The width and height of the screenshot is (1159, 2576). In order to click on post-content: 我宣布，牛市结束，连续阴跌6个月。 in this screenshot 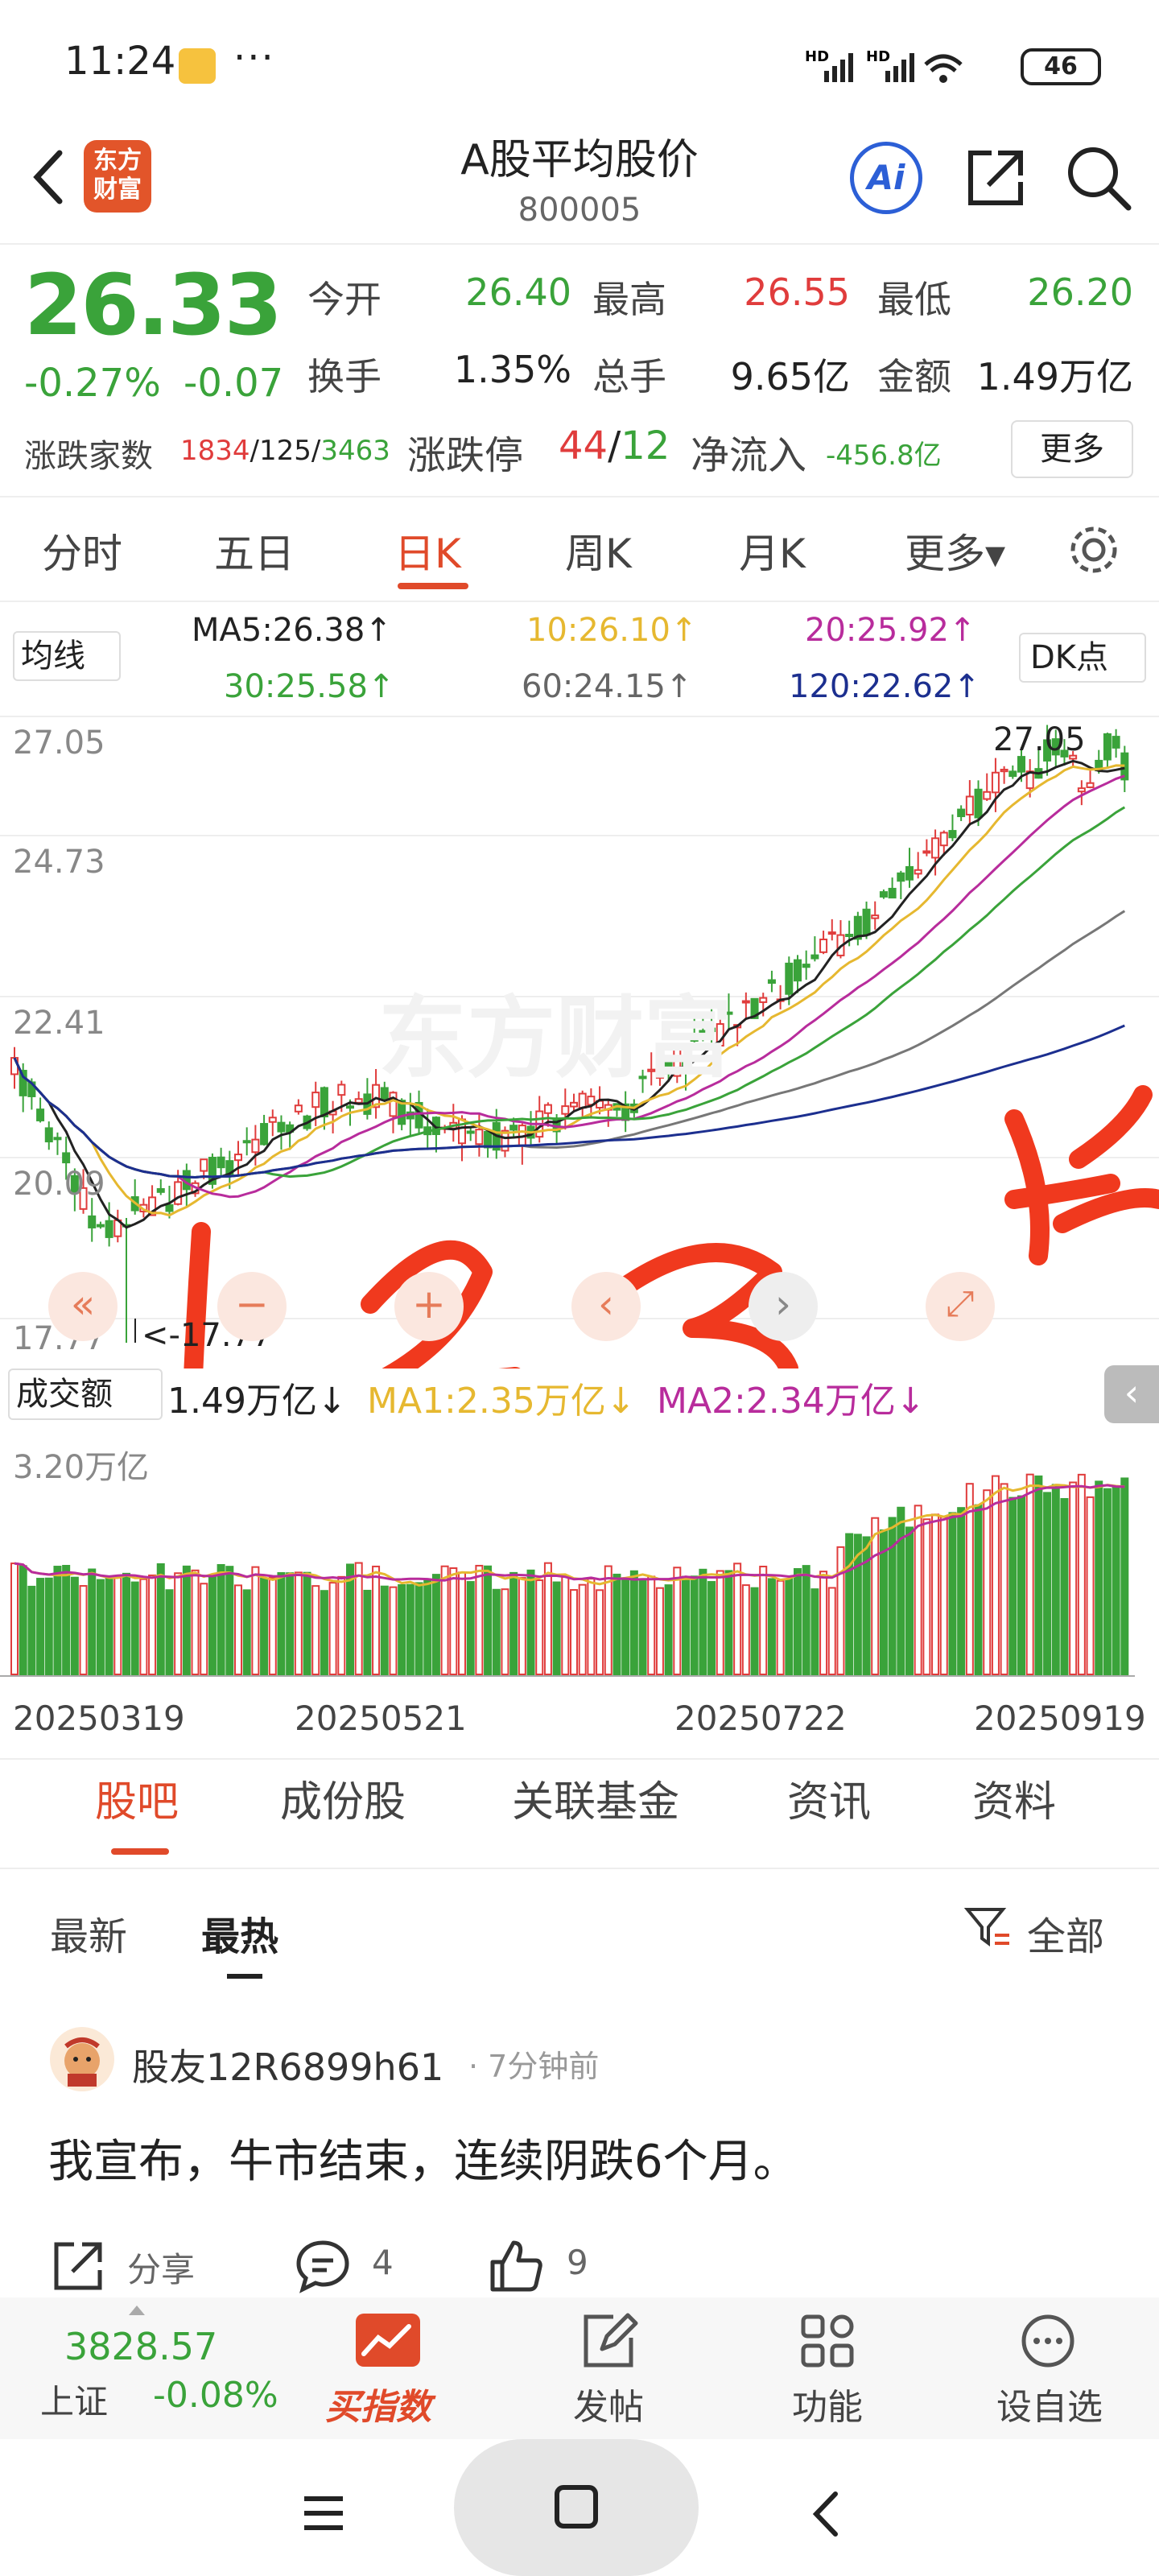, I will do `click(423, 2157)`.